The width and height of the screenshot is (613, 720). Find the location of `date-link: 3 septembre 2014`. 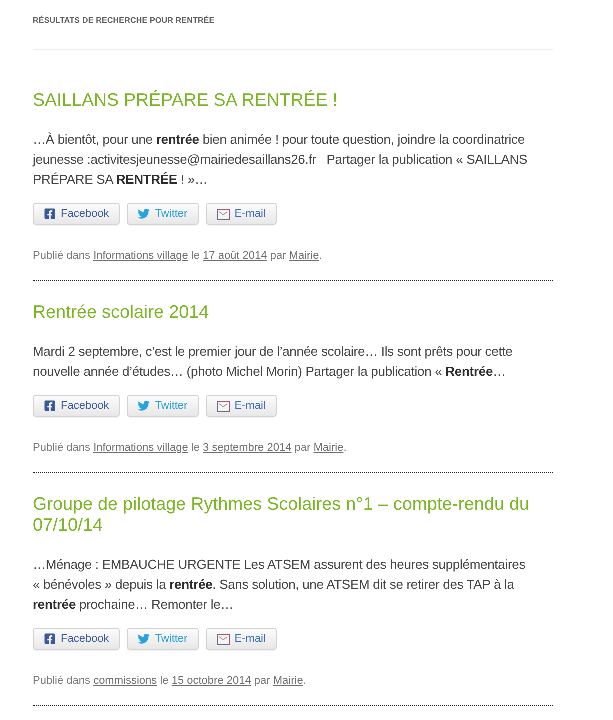

date-link: 3 septembre 2014 is located at coordinates (247, 448).